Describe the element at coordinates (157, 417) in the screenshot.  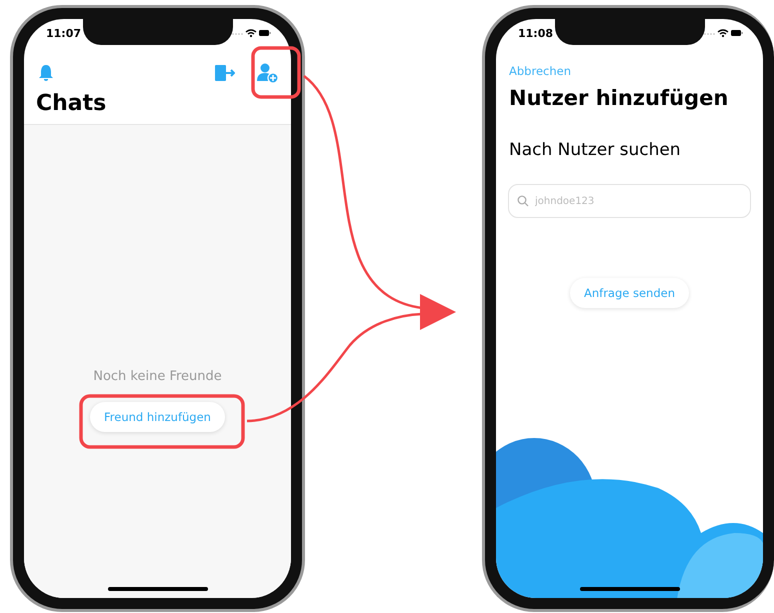
I see `add-friend-button: Freund hinzufügen` at that location.